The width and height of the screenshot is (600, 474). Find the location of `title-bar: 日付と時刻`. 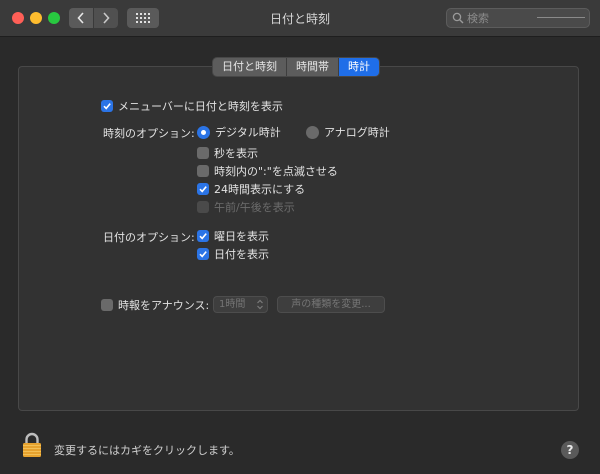

title-bar: 日付と時刻 is located at coordinates (300, 18).